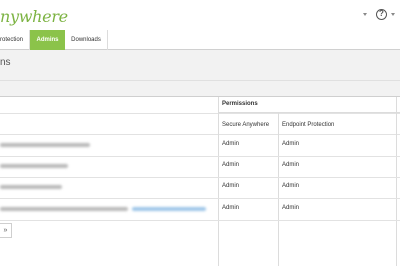  What do you see at coordinates (34, 16) in the screenshot?
I see `logo: nywhere` at bounding box center [34, 16].